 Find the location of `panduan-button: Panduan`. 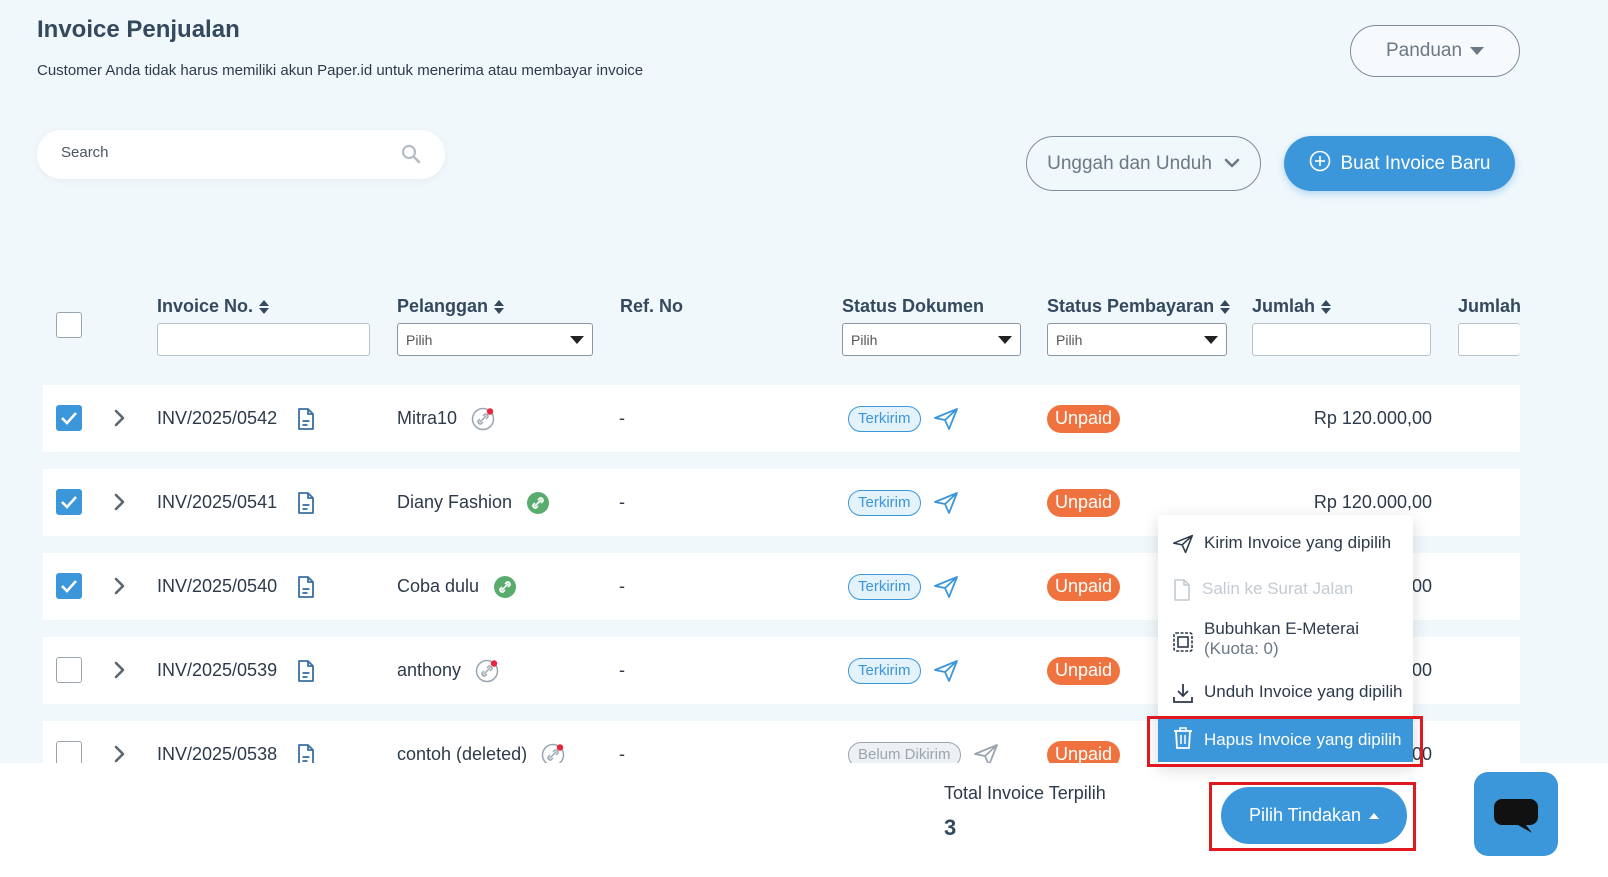

panduan-button: Panduan is located at coordinates (1435, 51).